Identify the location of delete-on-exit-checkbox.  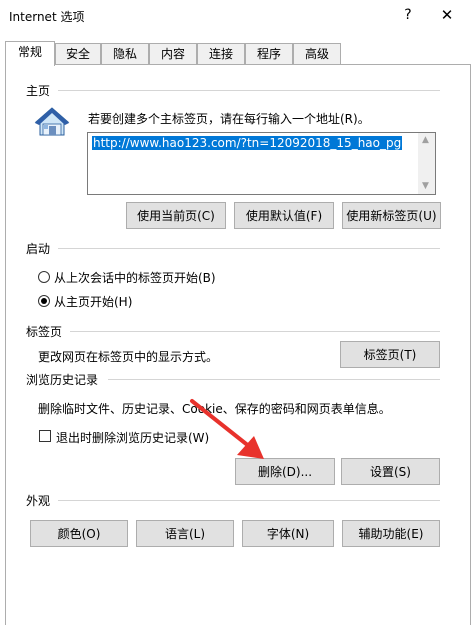
(45, 436).